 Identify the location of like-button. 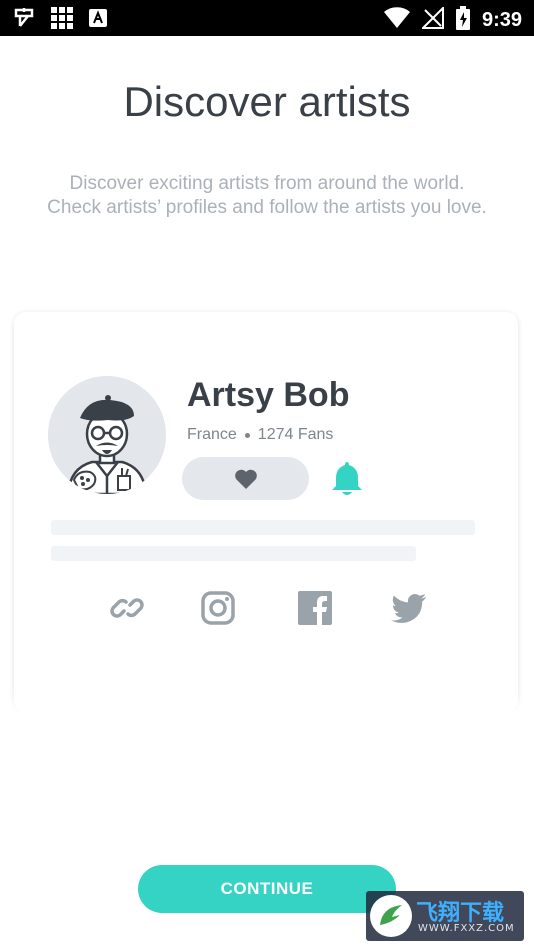
(245, 478).